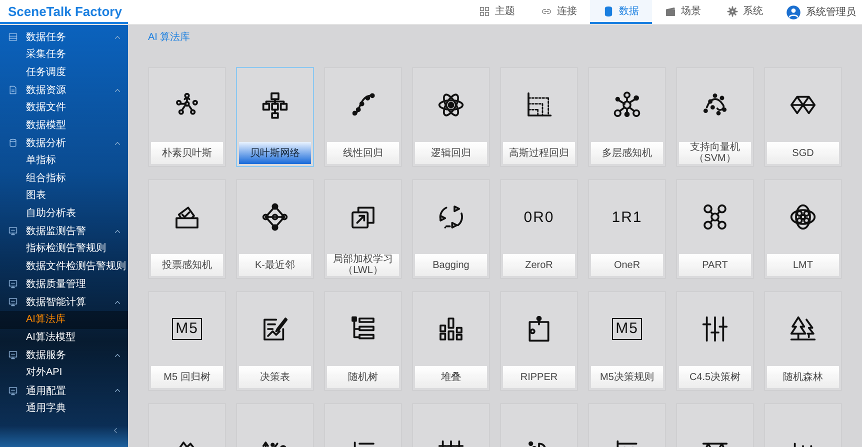  What do you see at coordinates (745, 12) in the screenshot?
I see `nav-tab: 系统` at bounding box center [745, 12].